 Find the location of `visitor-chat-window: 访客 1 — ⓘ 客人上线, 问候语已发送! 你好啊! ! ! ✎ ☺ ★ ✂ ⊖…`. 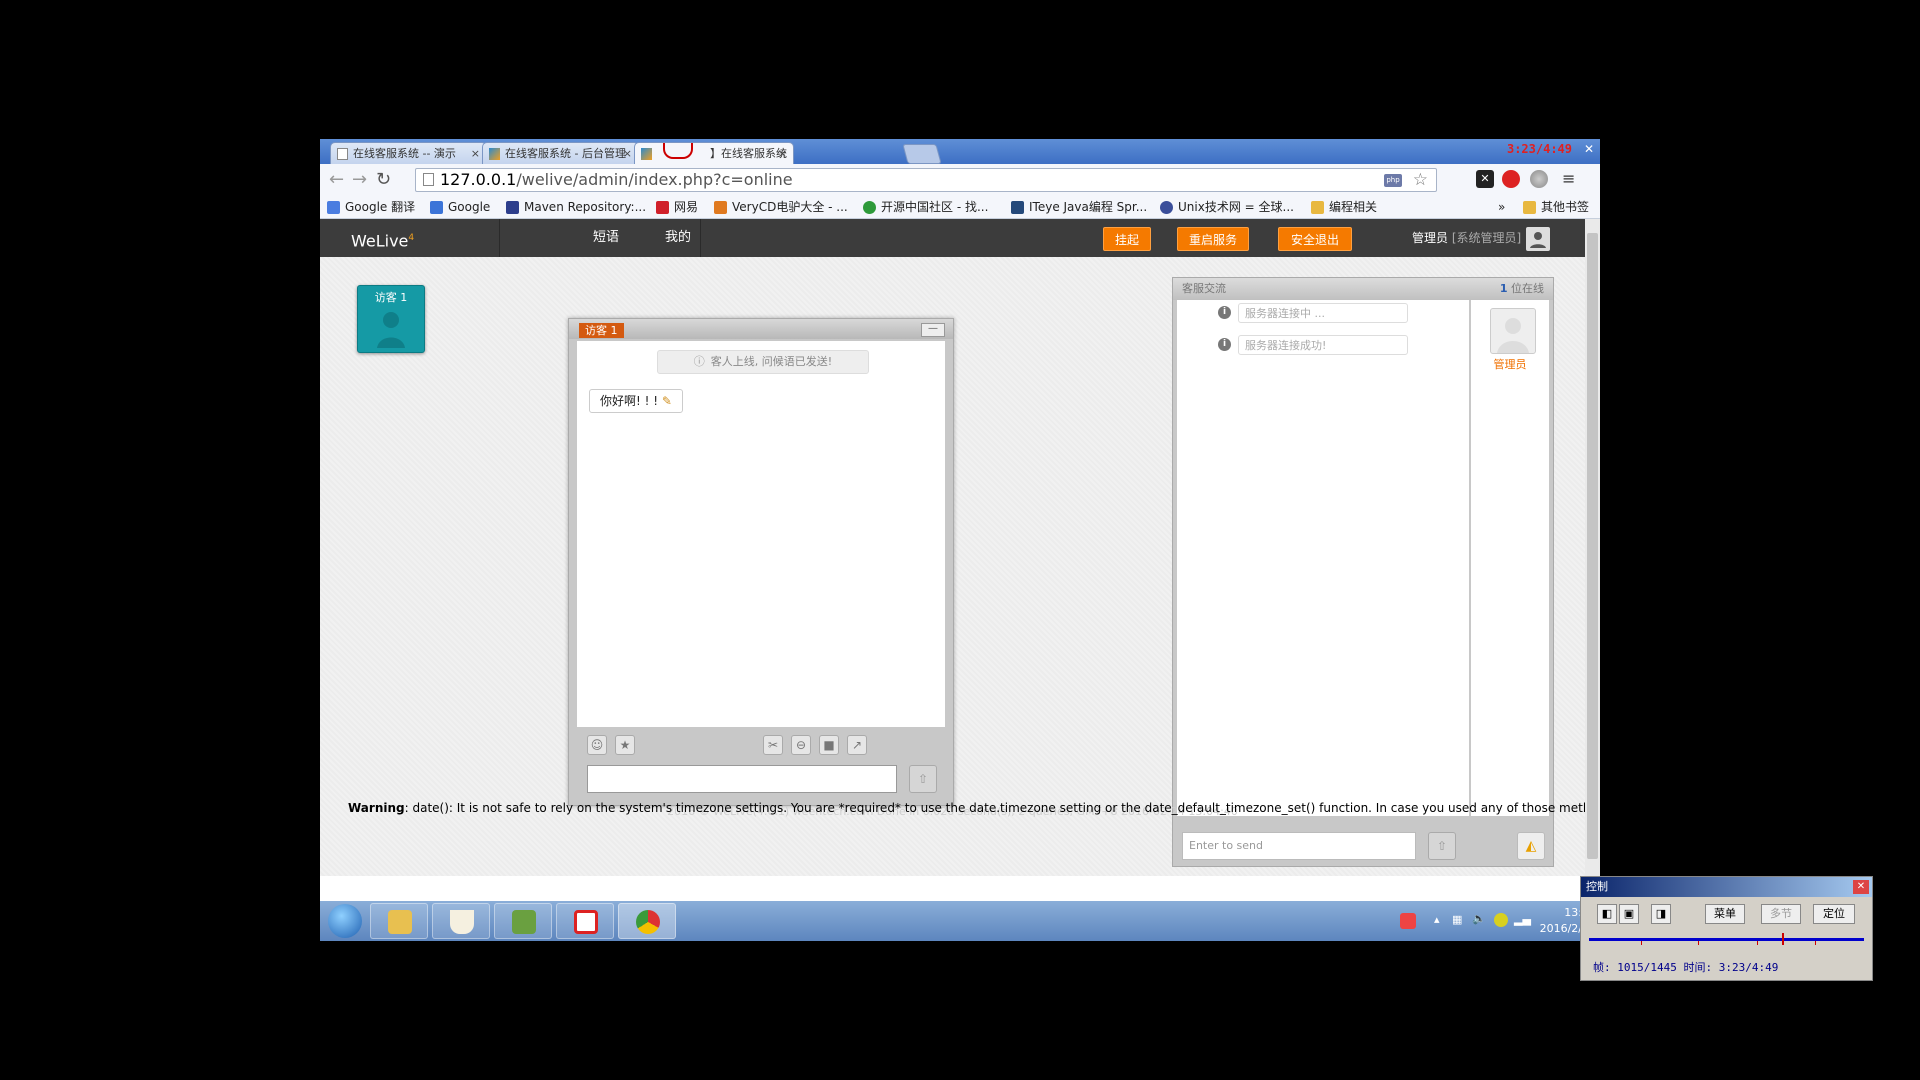

visitor-chat-window: 访客 1 — ⓘ 客人上线, 问候语已发送! 你好啊! ! ! ✎ ☺ ★ ✂ ⊖… is located at coordinates (761, 562).